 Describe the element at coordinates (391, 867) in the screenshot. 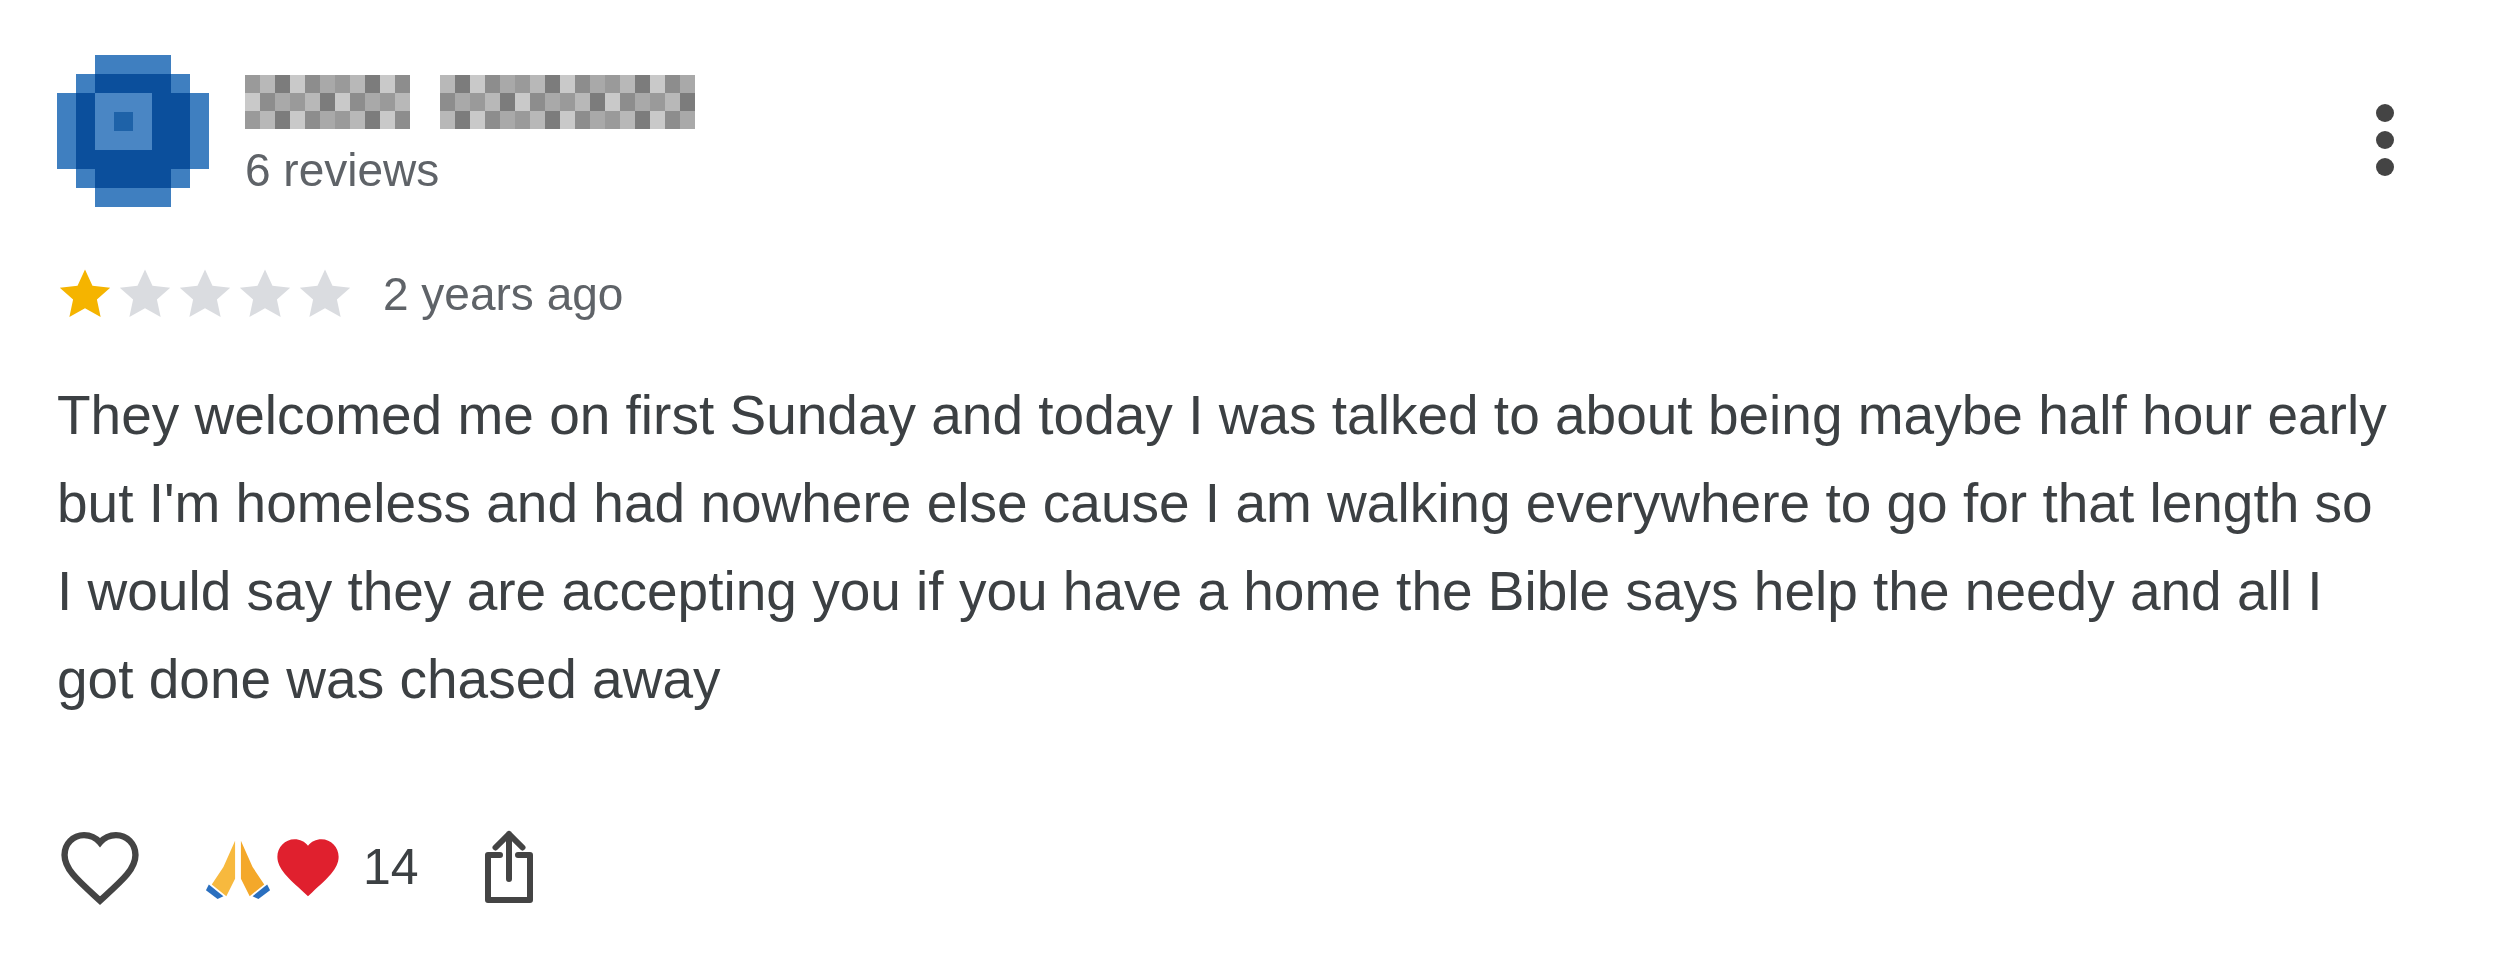

I see `reaction-count: 14` at that location.